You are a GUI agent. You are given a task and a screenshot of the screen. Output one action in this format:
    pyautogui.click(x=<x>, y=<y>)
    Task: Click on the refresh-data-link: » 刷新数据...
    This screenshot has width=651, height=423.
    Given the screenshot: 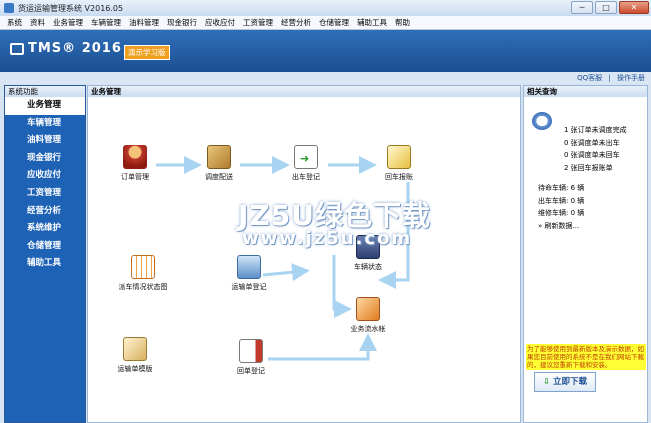 What is the action you would take?
    pyautogui.click(x=561, y=226)
    